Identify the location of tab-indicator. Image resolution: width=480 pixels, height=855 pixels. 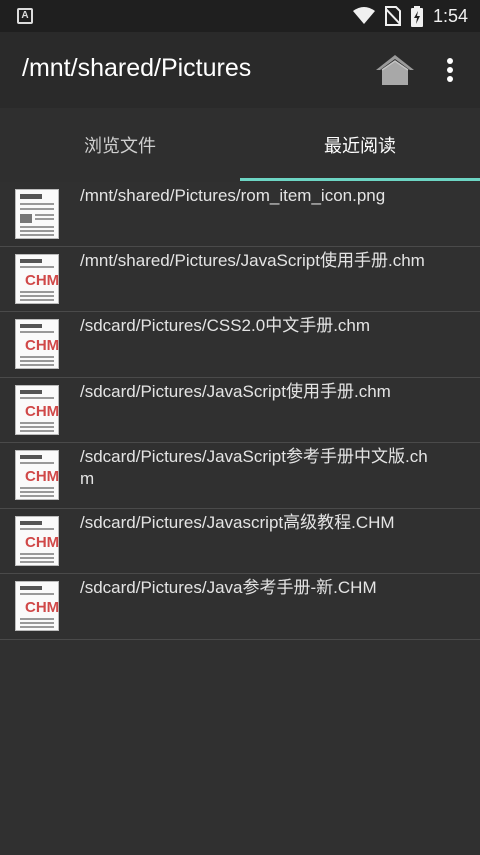
(360, 179).